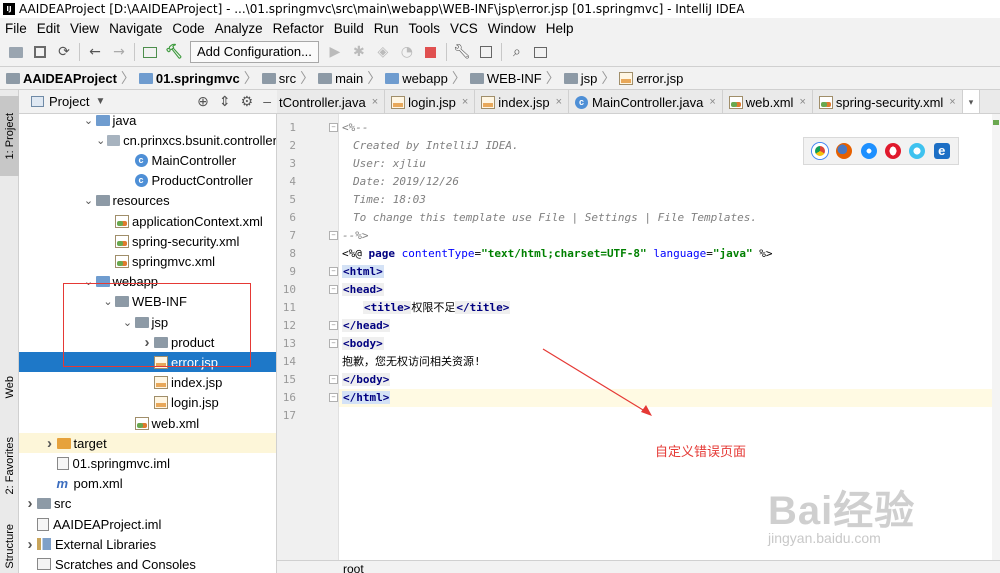  What do you see at coordinates (351, 78) in the screenshot?
I see `breadcrumb-item-main: main 〉` at bounding box center [351, 78].